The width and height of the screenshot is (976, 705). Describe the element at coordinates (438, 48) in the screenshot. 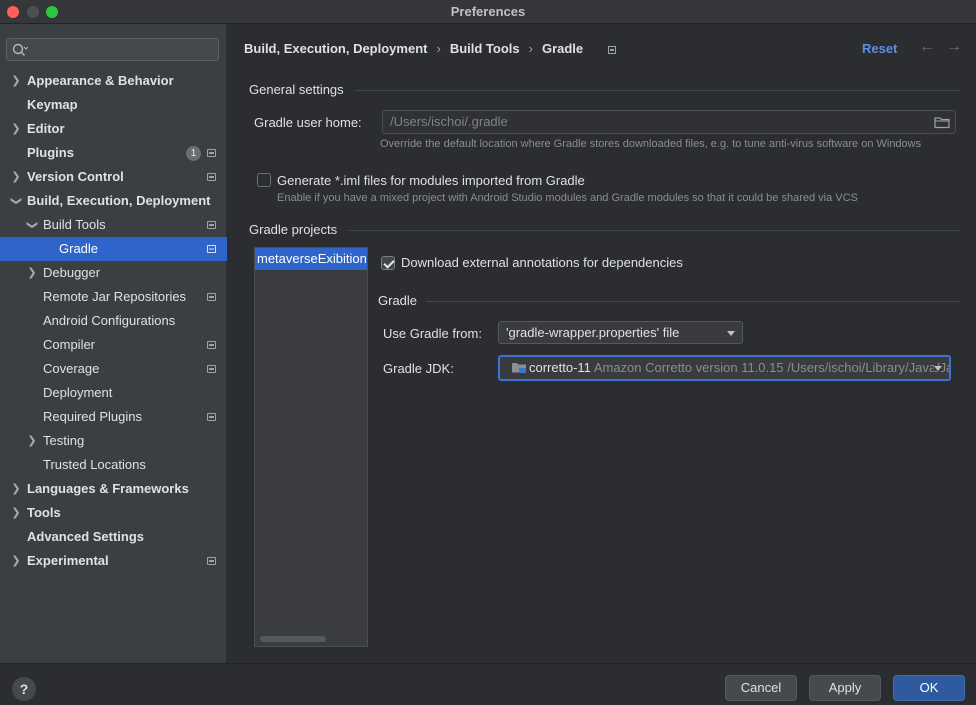

I see `chevron-right-icon: ›` at that location.